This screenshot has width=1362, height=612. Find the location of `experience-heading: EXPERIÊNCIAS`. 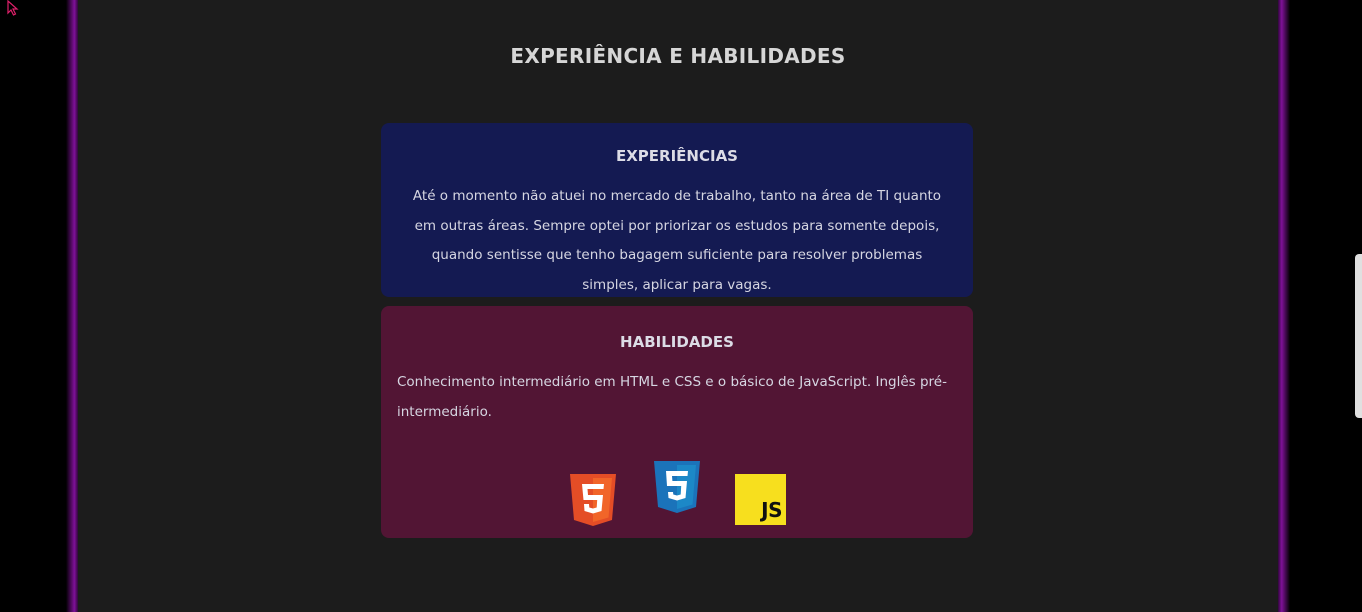

experience-heading: EXPERIÊNCIAS is located at coordinates (677, 156).